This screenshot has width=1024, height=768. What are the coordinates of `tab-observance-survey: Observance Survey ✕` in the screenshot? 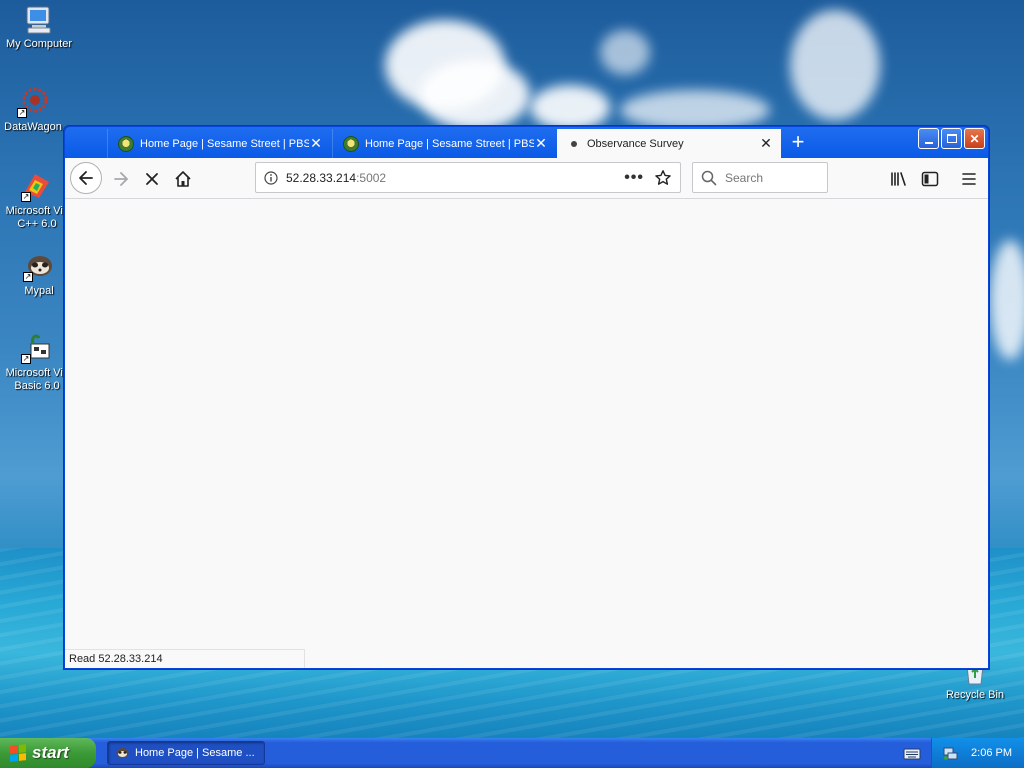 It's located at (669, 143).